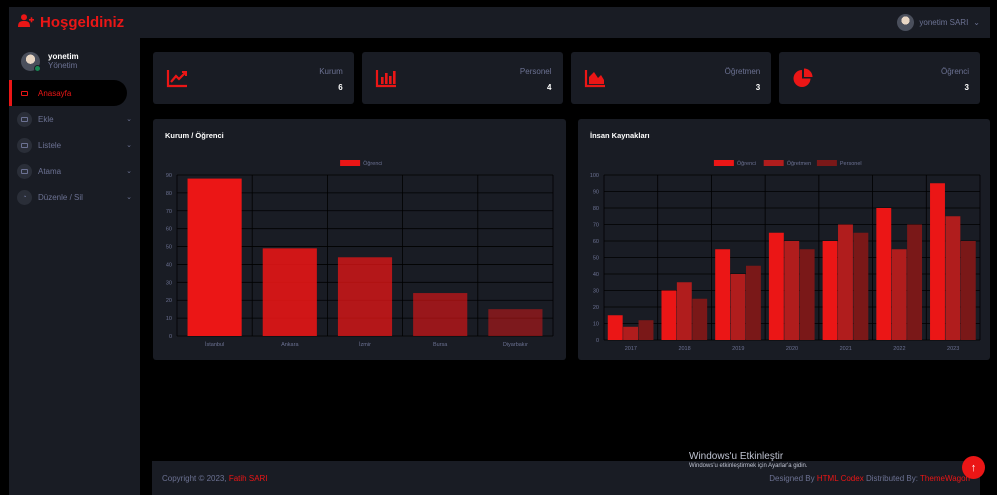  I want to click on stat-label: Öğrenci, so click(954, 71).